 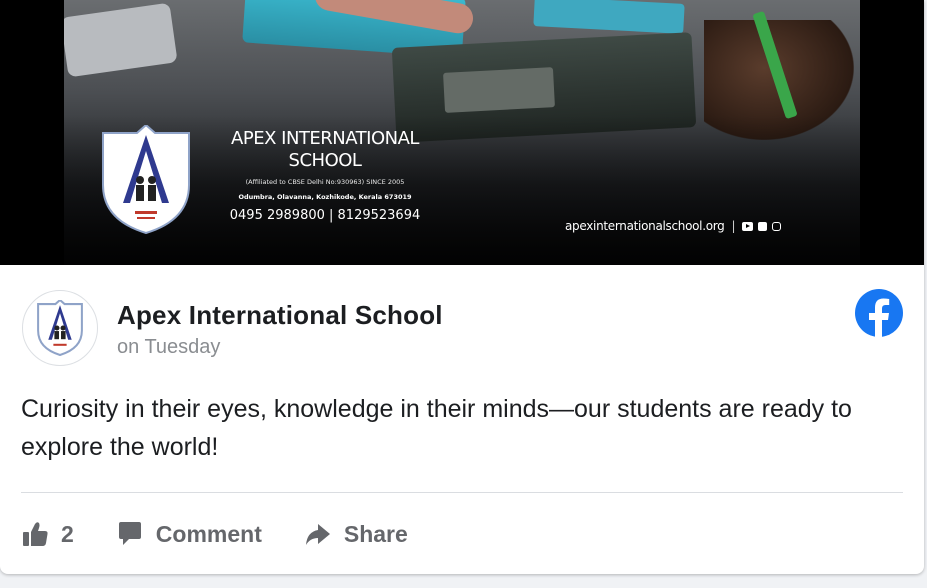 I want to click on banner-website: apexinternationalschool.org, so click(x=645, y=226).